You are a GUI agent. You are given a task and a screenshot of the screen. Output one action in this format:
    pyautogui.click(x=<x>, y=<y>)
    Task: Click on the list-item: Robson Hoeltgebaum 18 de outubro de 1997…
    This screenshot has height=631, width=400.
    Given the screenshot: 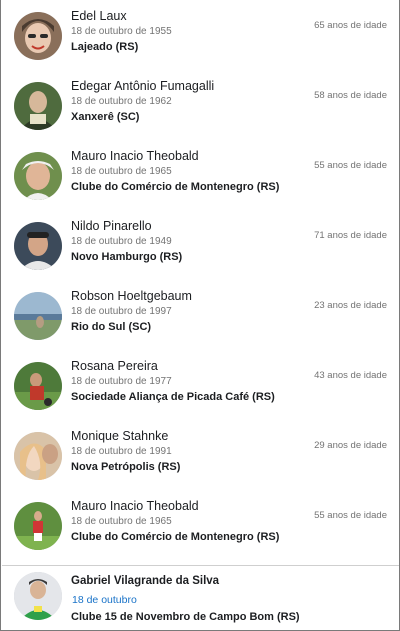 What is the action you would take?
    pyautogui.click(x=200, y=315)
    